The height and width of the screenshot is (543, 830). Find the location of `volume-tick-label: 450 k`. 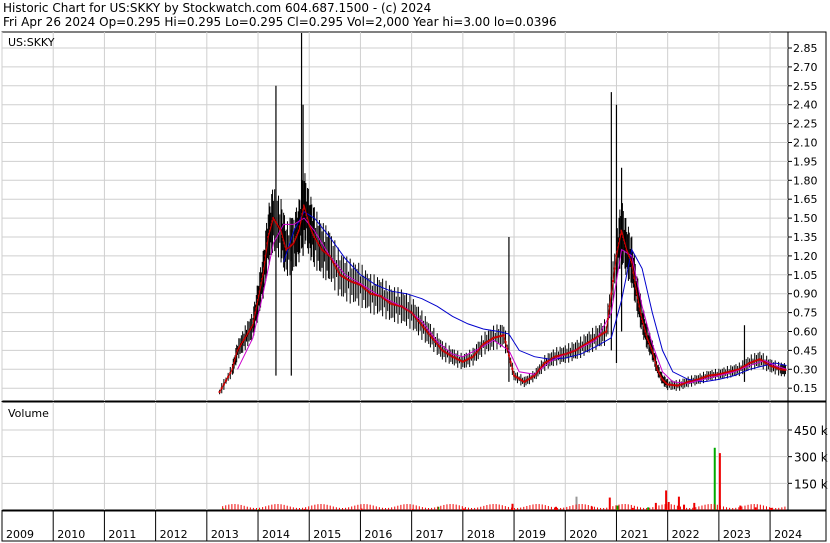

volume-tick-label: 450 k is located at coordinates (811, 431).